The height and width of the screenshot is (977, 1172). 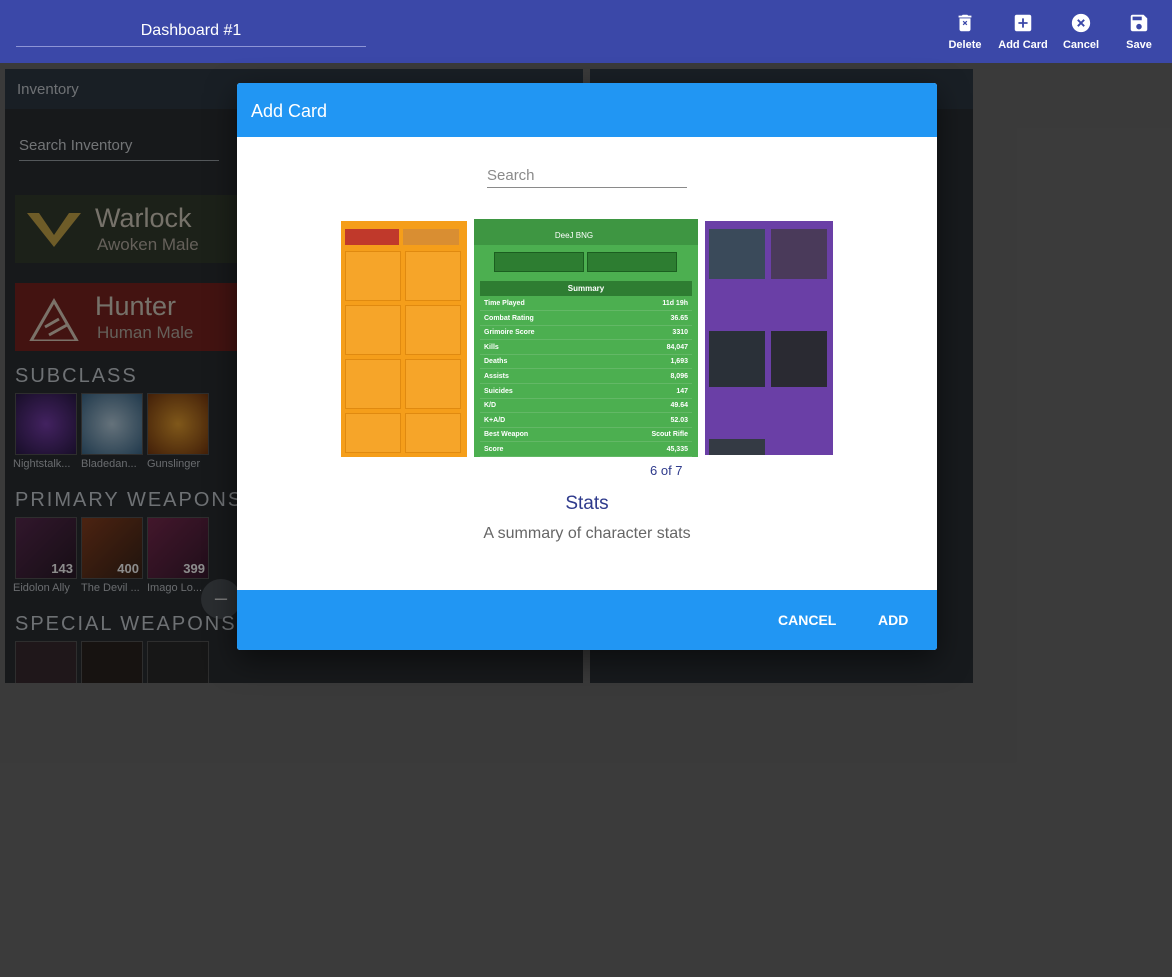 What do you see at coordinates (586, 363) in the screenshot?
I see `preview-stat-row: Deaths 1,693` at bounding box center [586, 363].